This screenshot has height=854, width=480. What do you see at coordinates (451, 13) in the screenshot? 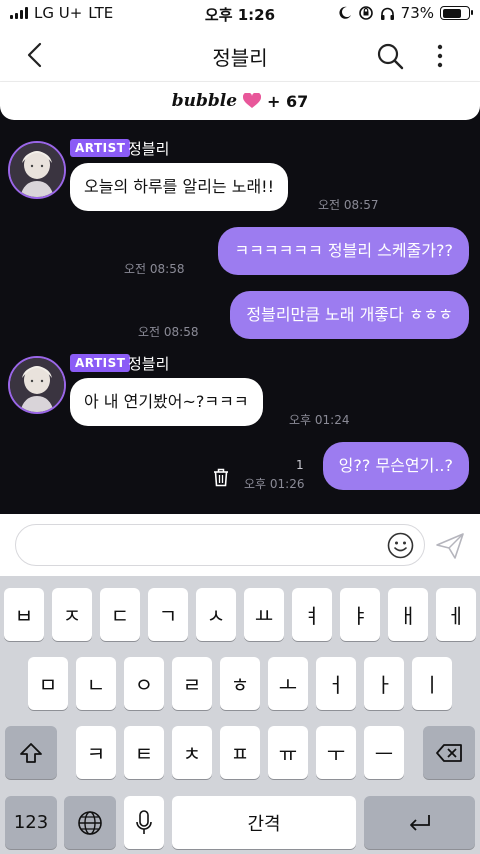
I see `battery-fill` at bounding box center [451, 13].